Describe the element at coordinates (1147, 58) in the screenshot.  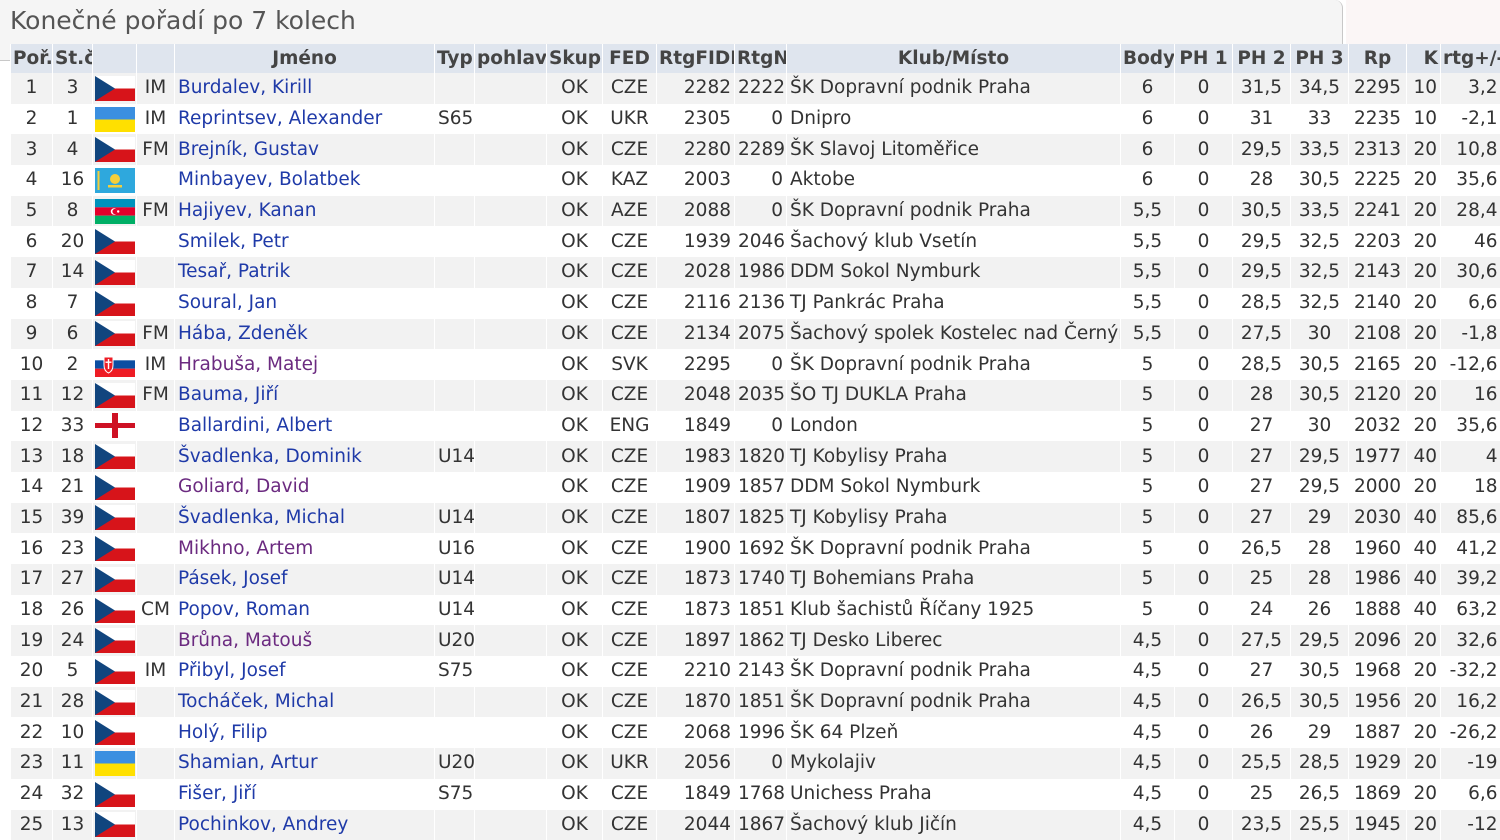
I see `header-points: Body` at that location.